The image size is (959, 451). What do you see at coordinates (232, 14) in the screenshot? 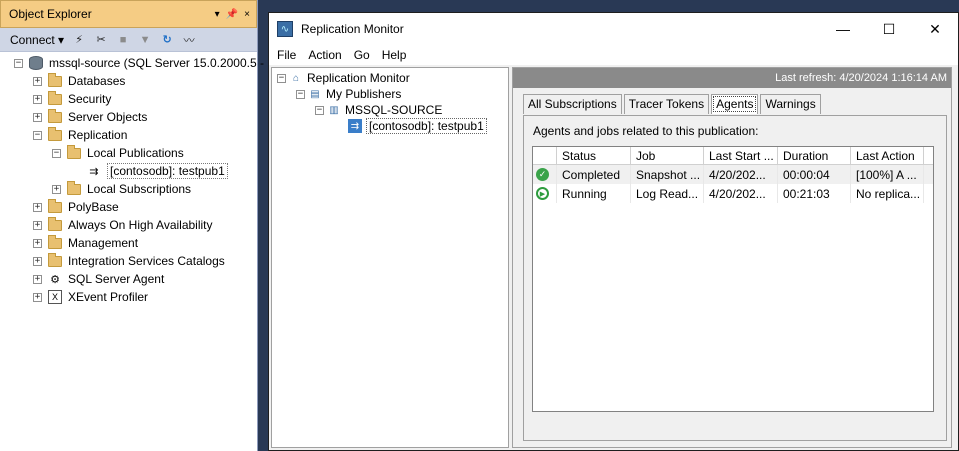
I see `auto-hide-pin-icon: 📌` at bounding box center [232, 14].